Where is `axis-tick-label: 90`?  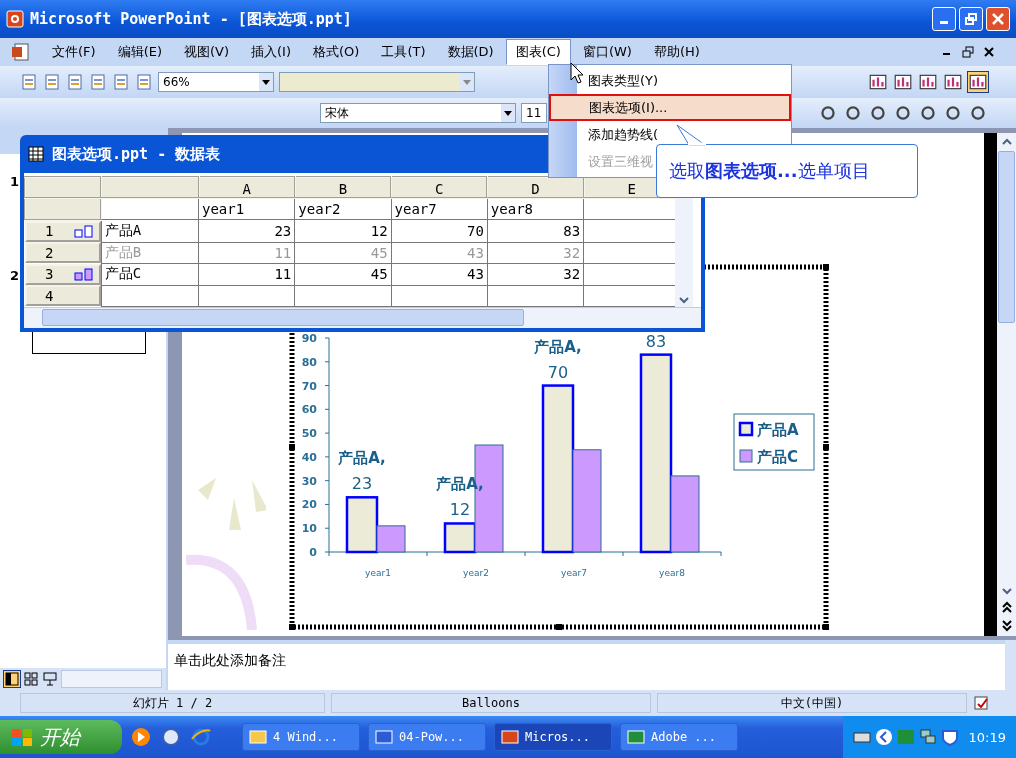 axis-tick-label: 90 is located at coordinates (309, 338).